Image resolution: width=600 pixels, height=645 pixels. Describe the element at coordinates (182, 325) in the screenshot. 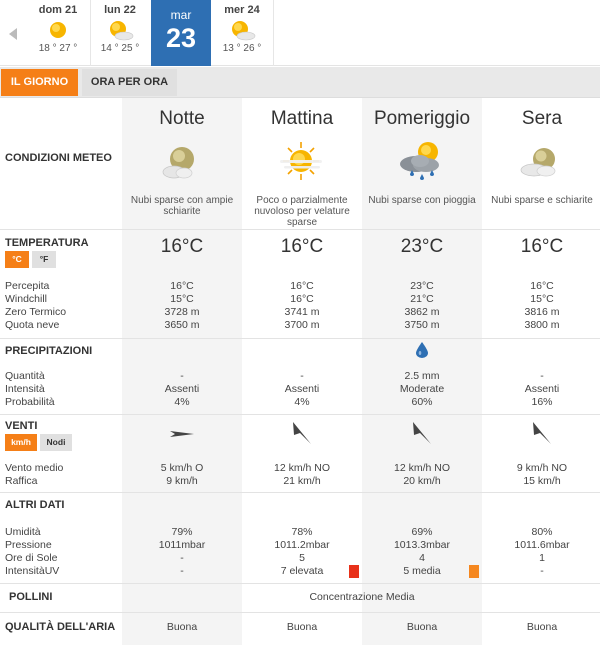

I see `cell: 3650 m` at that location.